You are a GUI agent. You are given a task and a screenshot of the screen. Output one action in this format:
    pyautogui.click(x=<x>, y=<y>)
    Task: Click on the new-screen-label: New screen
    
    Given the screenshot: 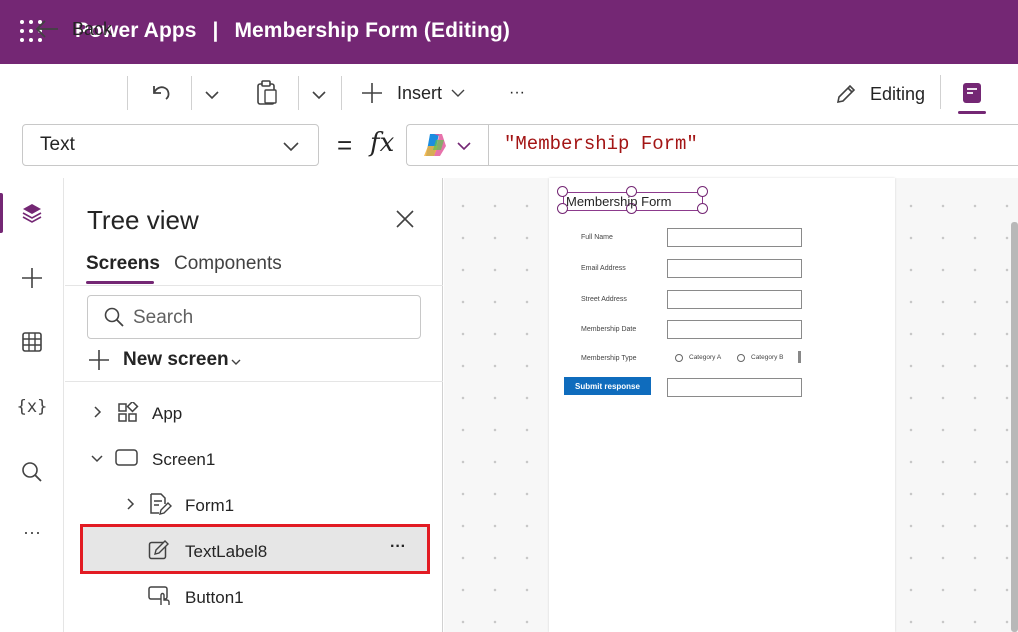 What is the action you would take?
    pyautogui.click(x=176, y=360)
    